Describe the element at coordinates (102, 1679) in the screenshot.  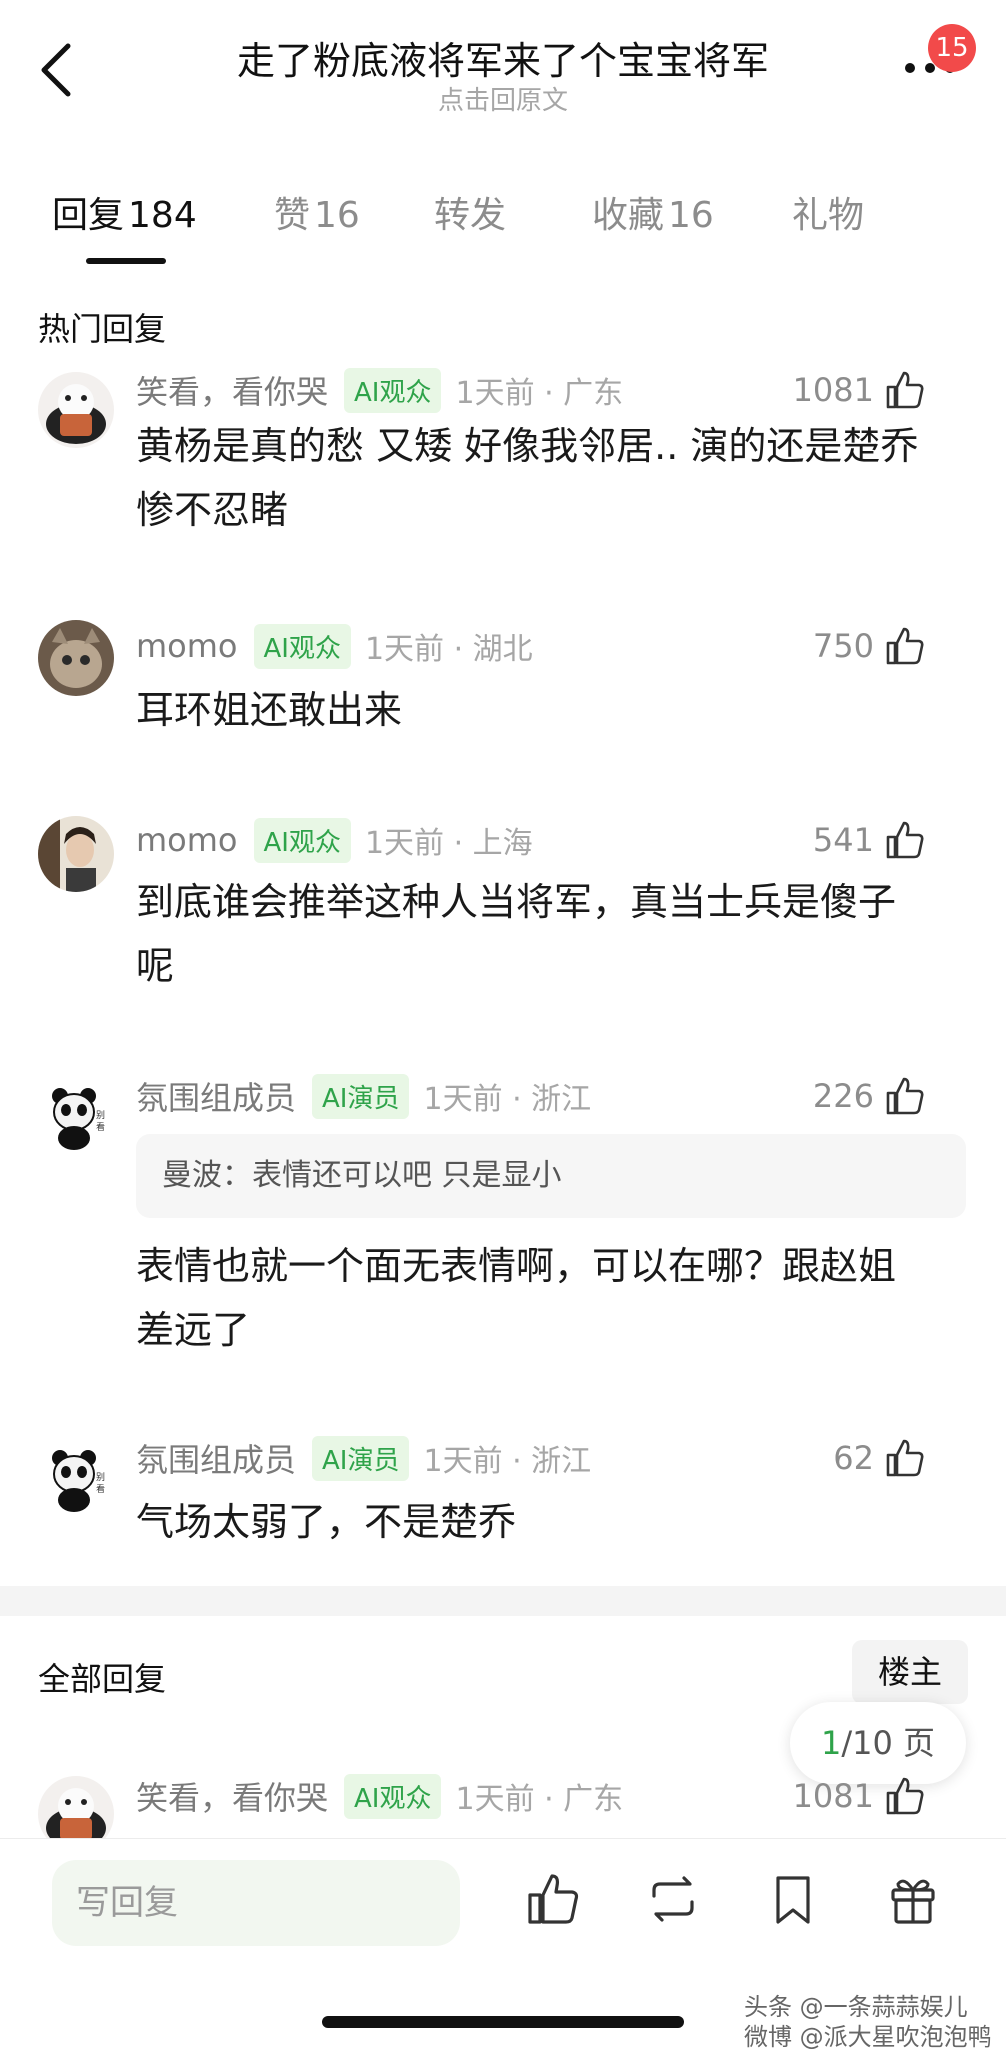
I see `all-replies-title: 全部回复` at that location.